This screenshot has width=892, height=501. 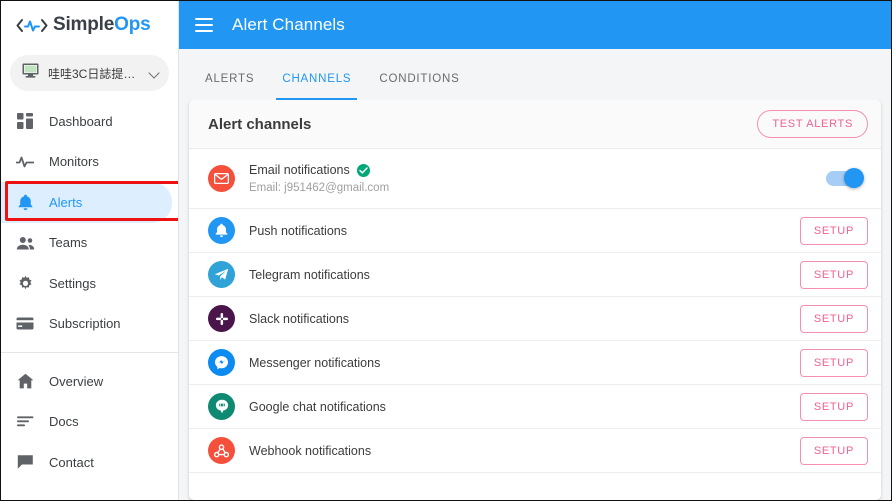 I want to click on channel-info: Telegram notifications, so click(x=524, y=275).